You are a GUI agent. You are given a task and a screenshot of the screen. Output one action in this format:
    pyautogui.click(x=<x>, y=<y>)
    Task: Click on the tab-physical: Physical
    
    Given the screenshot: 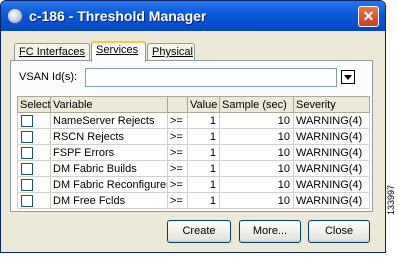 What is the action you would take?
    pyautogui.click(x=171, y=52)
    